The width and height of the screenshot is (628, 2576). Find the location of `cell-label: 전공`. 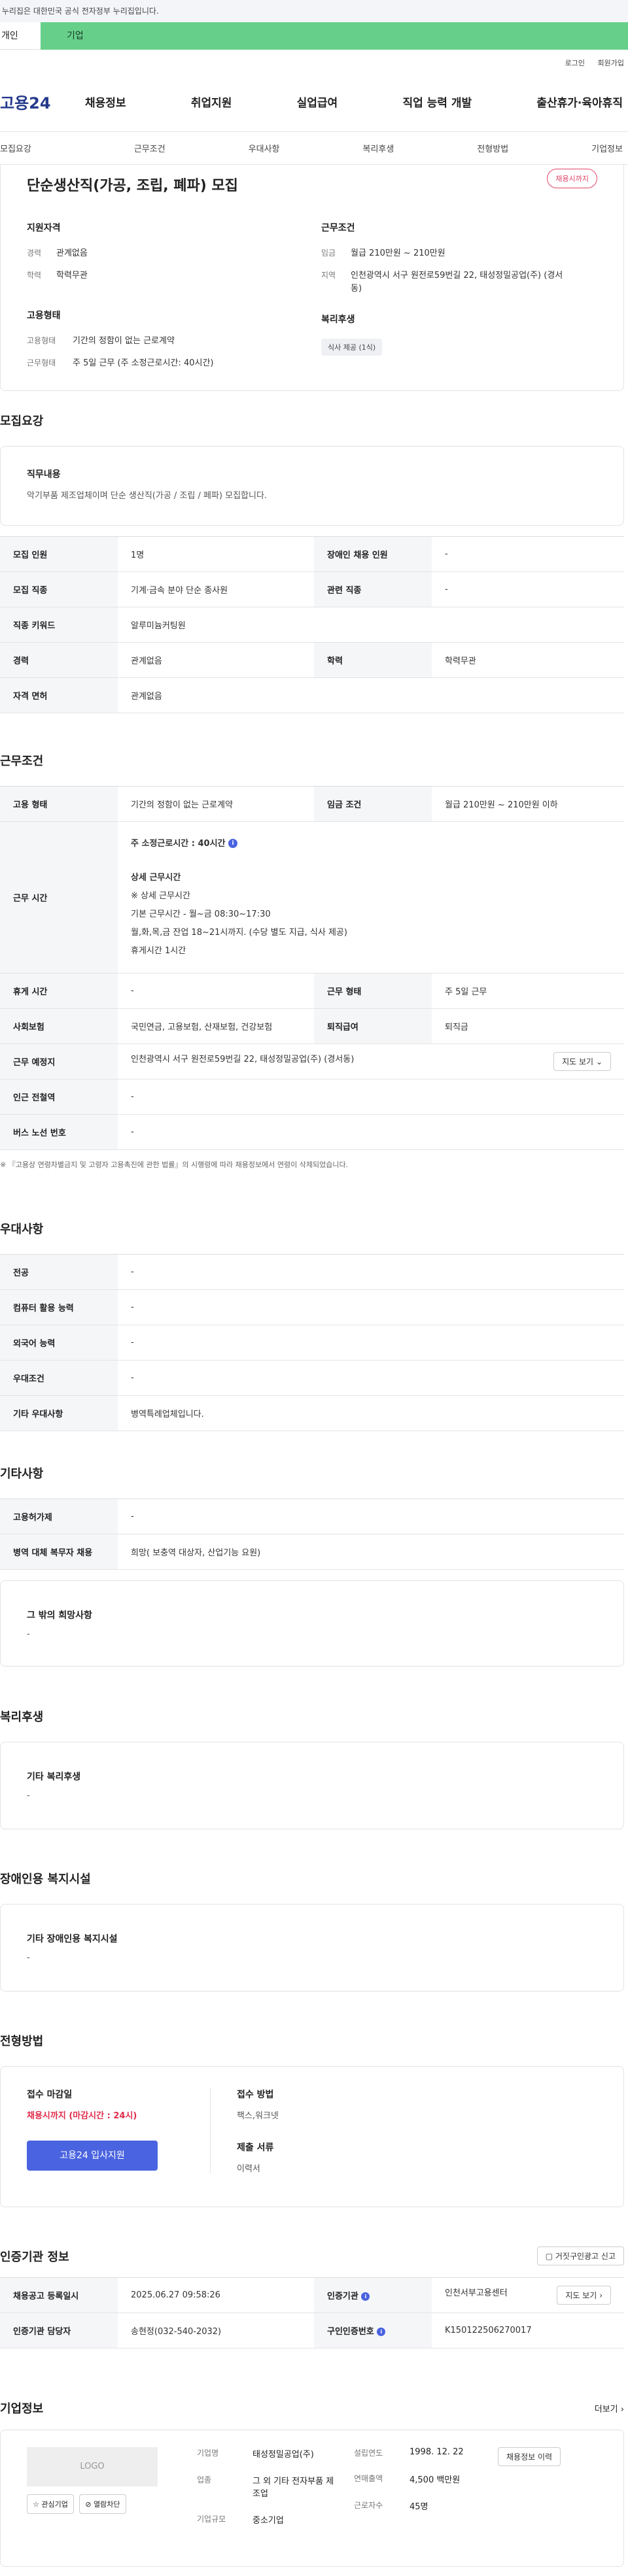

cell-label: 전공 is located at coordinates (59, 1272).